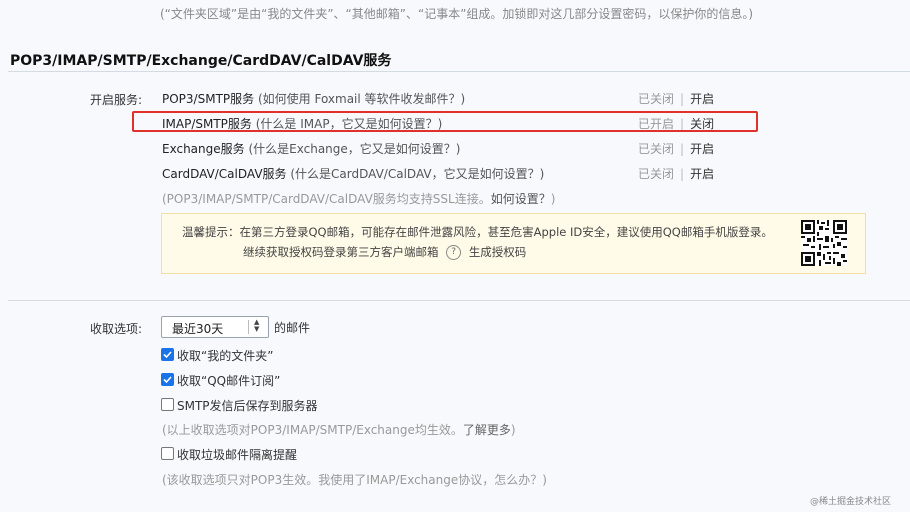 The height and width of the screenshot is (512, 910). I want to click on fetch-my-folders-label: 收取“我的文件夹”, so click(225, 356).